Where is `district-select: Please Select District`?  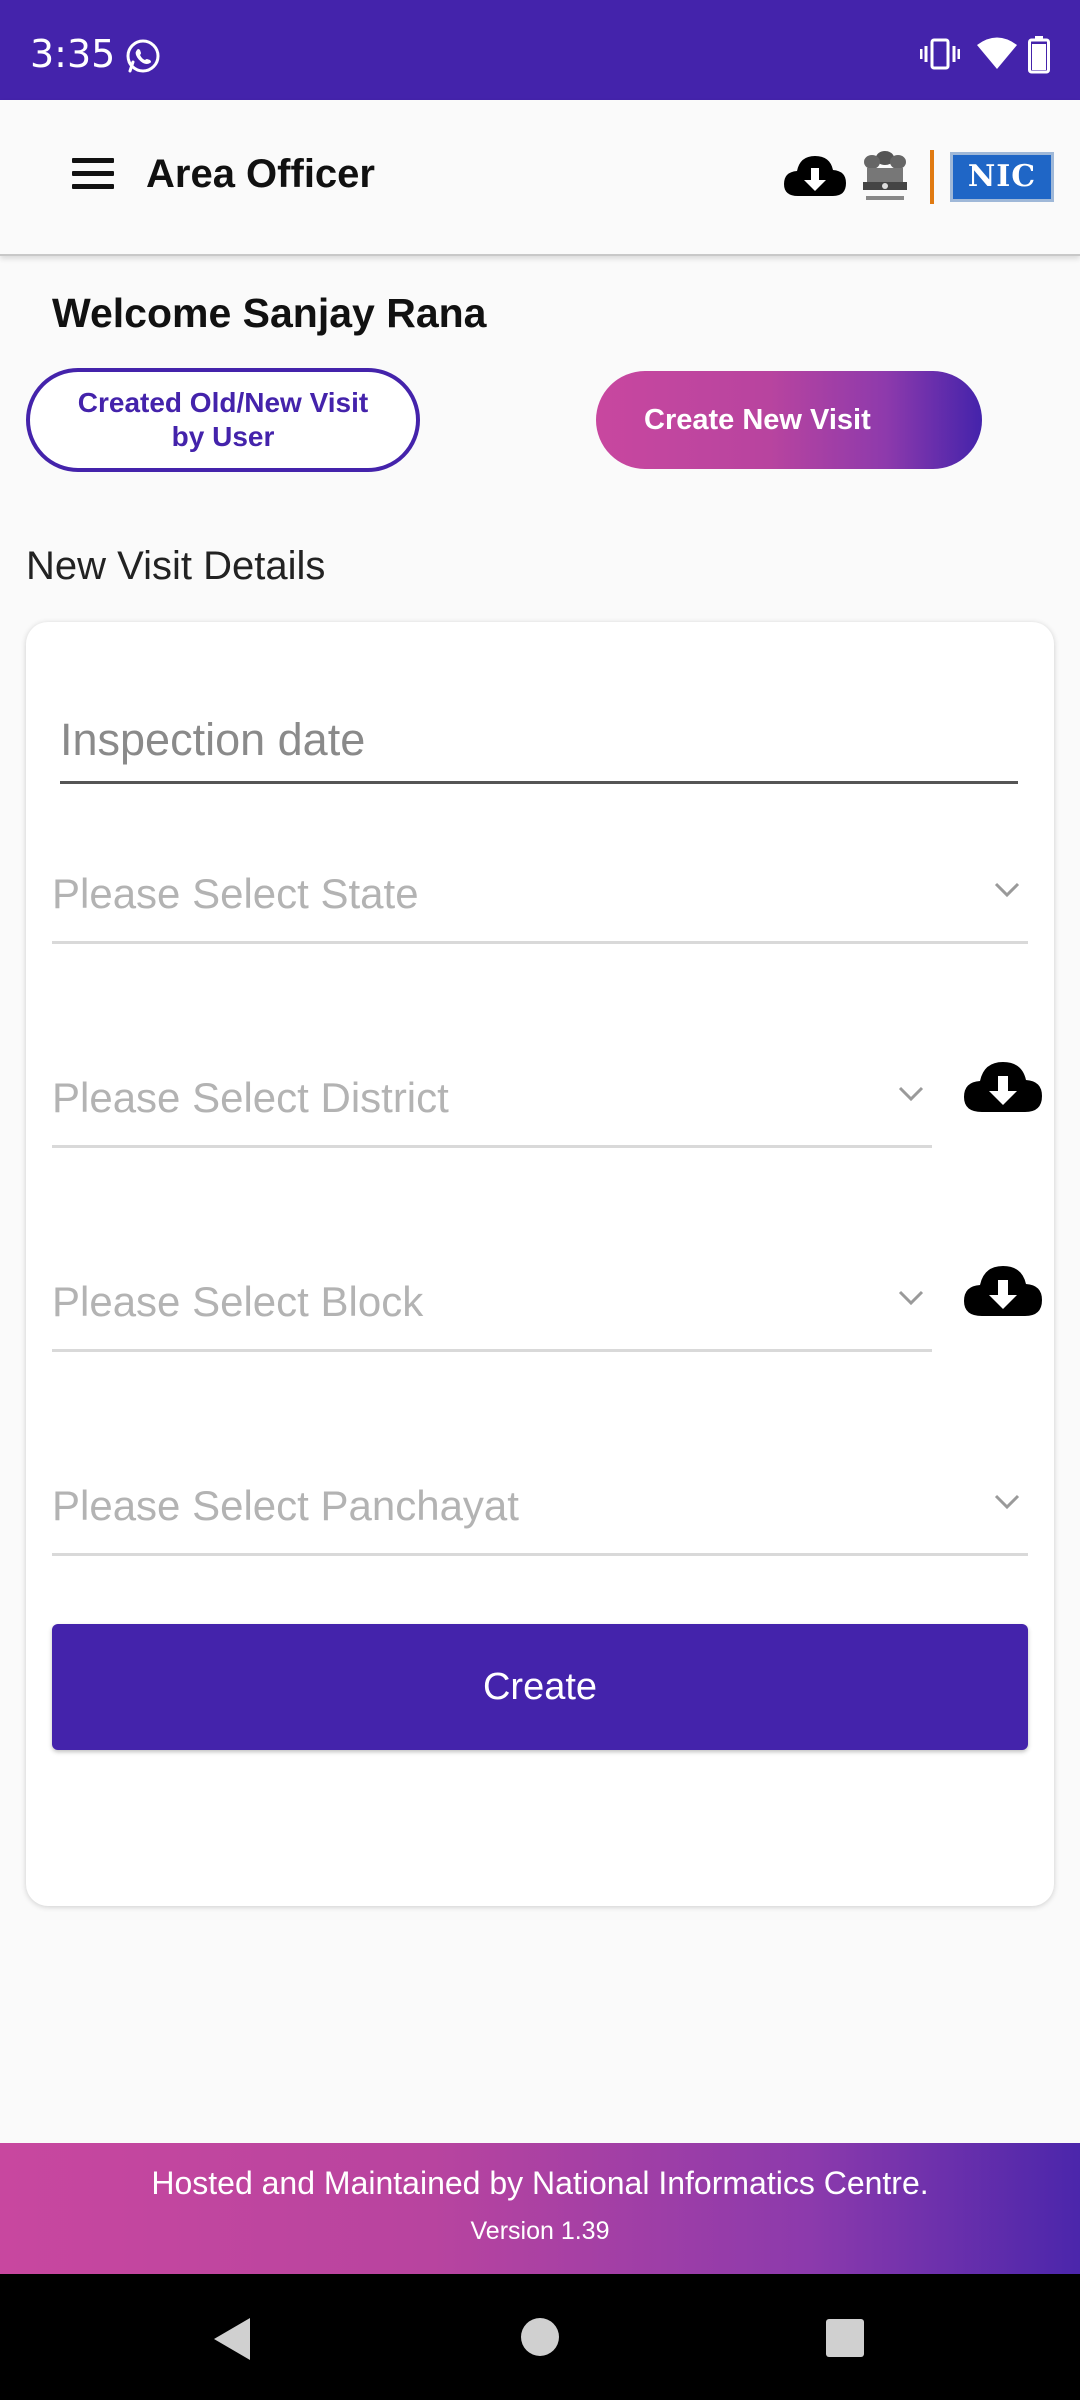
district-select: Please Select District is located at coordinates (492, 1098).